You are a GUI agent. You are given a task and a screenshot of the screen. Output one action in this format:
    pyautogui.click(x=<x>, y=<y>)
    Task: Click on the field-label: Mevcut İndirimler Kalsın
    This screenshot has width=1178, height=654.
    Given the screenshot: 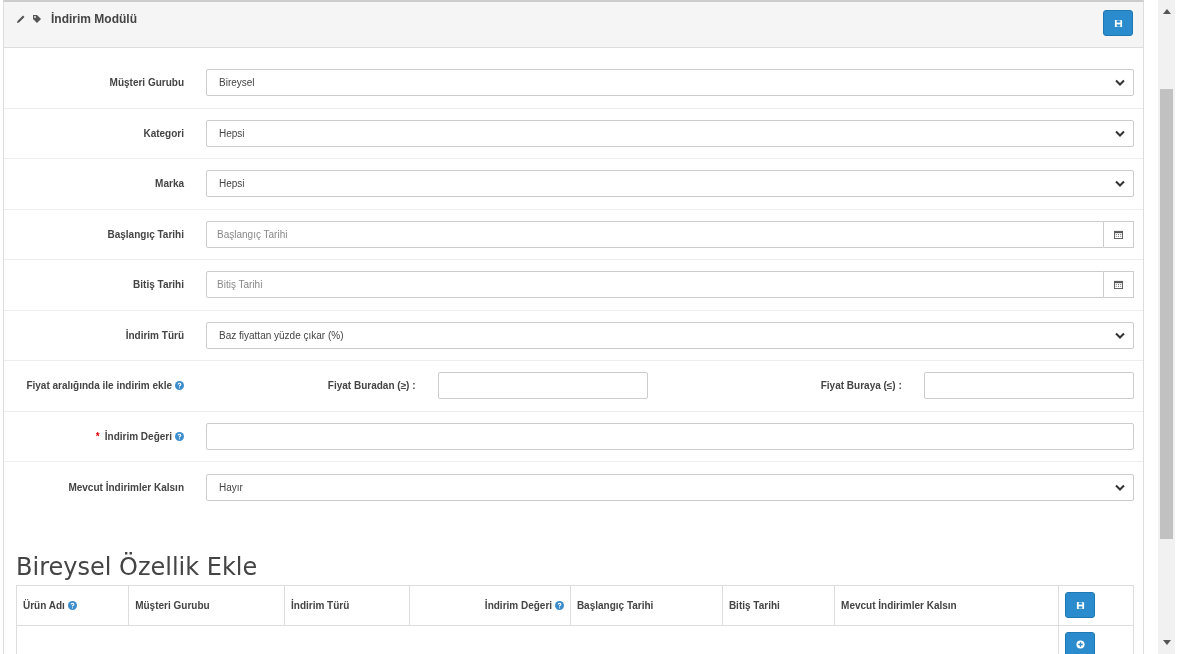 What is the action you would take?
    pyautogui.click(x=126, y=487)
    